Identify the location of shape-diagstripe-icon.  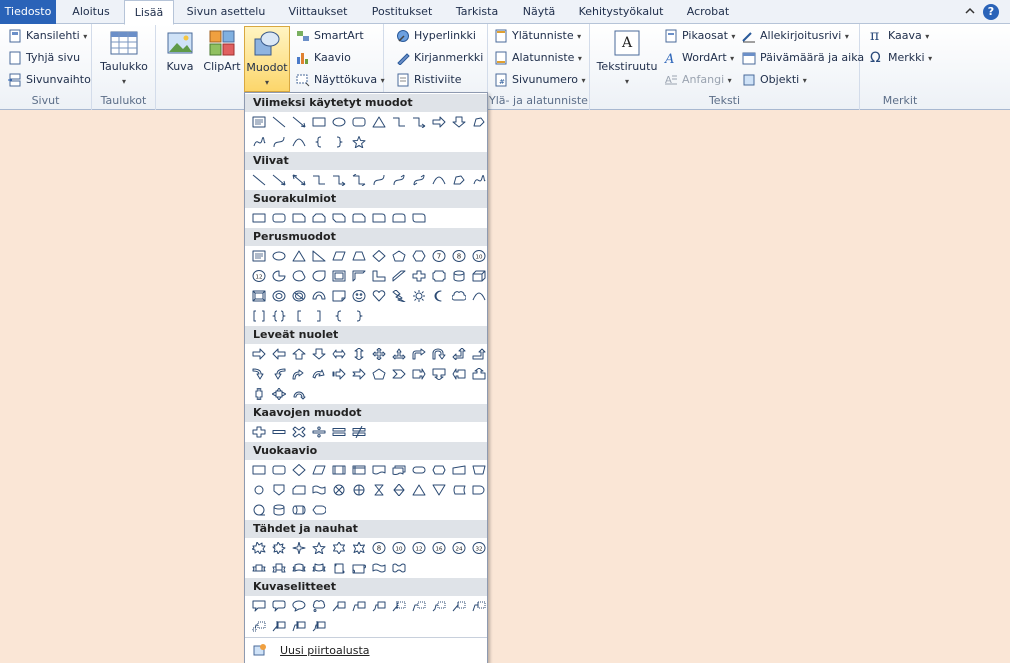
(399, 276).